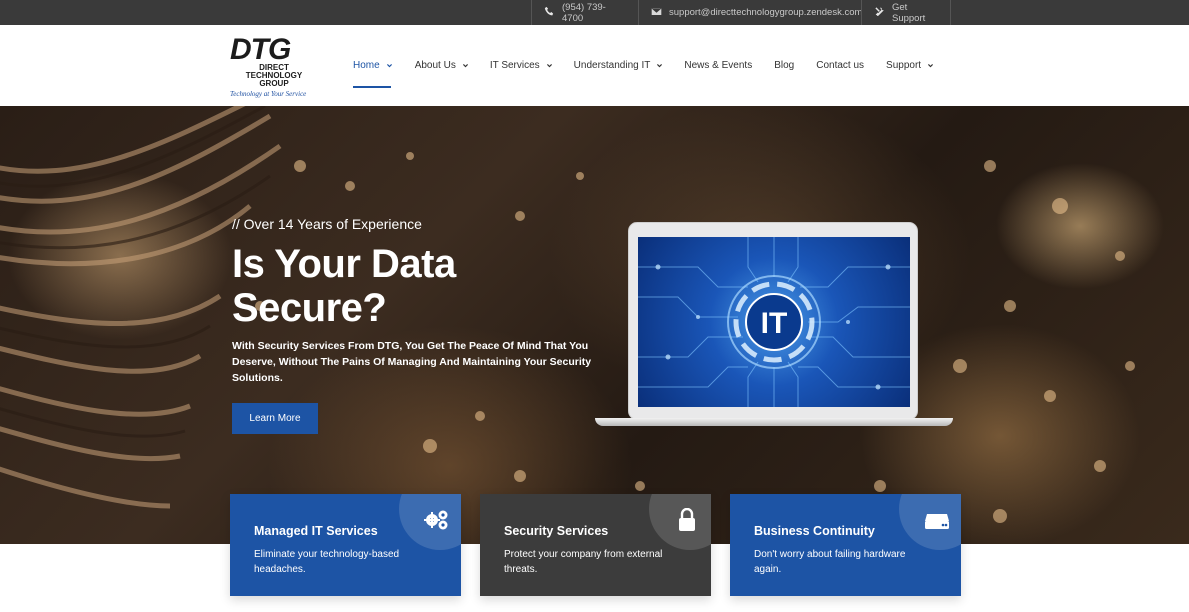 This screenshot has height=612, width=1189. I want to click on nav-support-label: Support, so click(904, 65).